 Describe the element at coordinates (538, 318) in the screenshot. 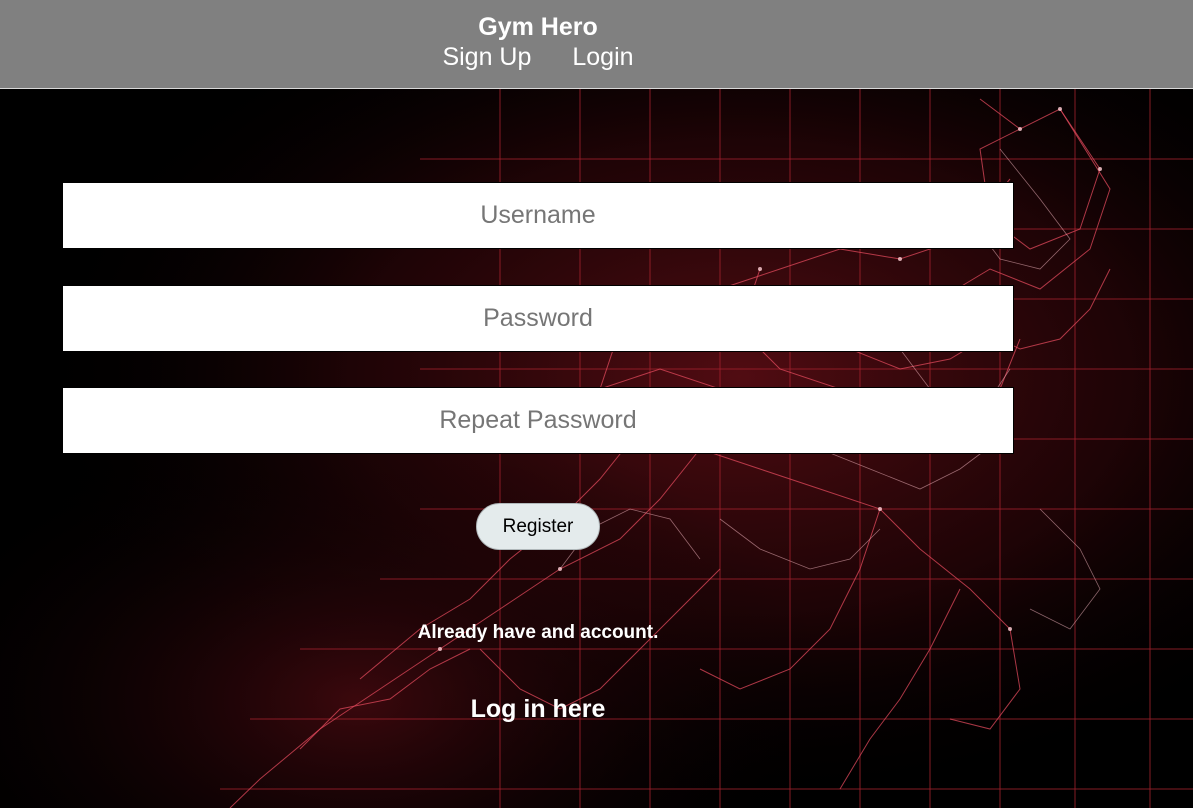

I see `password-input` at that location.